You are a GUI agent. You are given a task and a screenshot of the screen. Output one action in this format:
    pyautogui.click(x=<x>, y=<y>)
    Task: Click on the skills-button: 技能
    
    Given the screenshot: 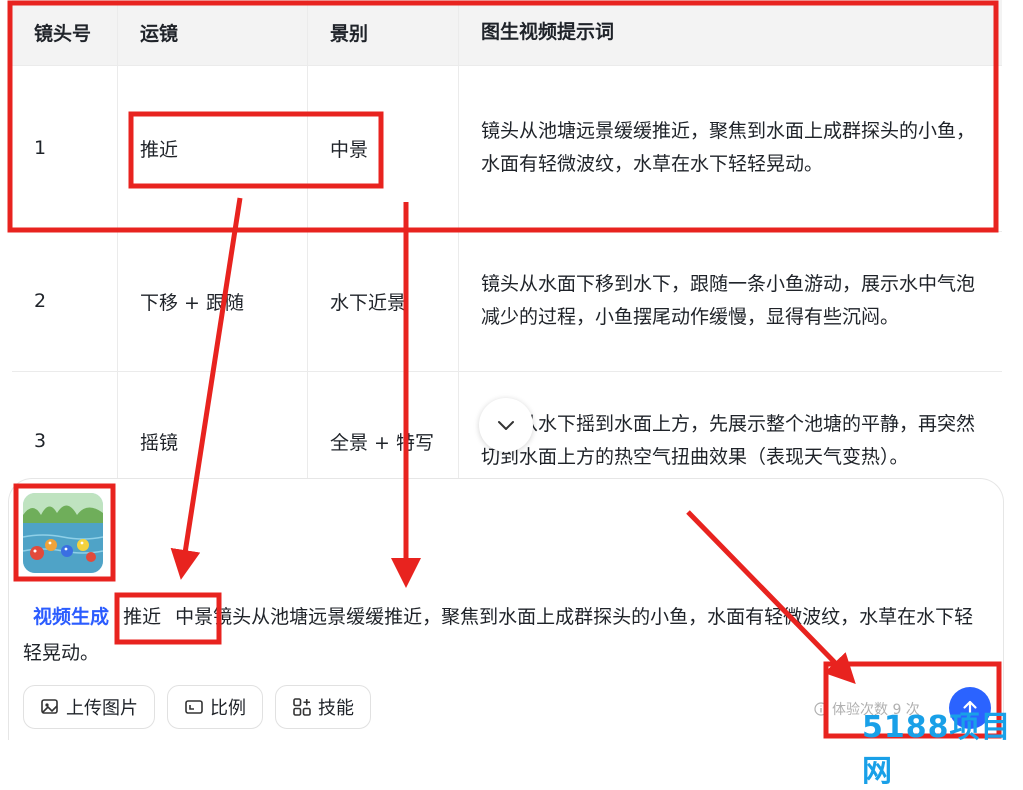 What is the action you would take?
    pyautogui.click(x=323, y=707)
    